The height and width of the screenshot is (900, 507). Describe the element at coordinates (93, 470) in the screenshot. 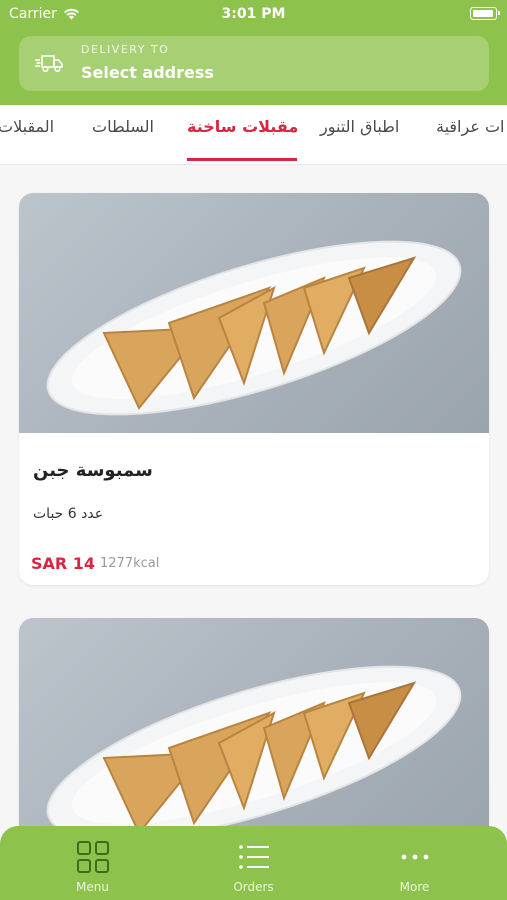

I see `product-name: سمبوسة جبن` at that location.